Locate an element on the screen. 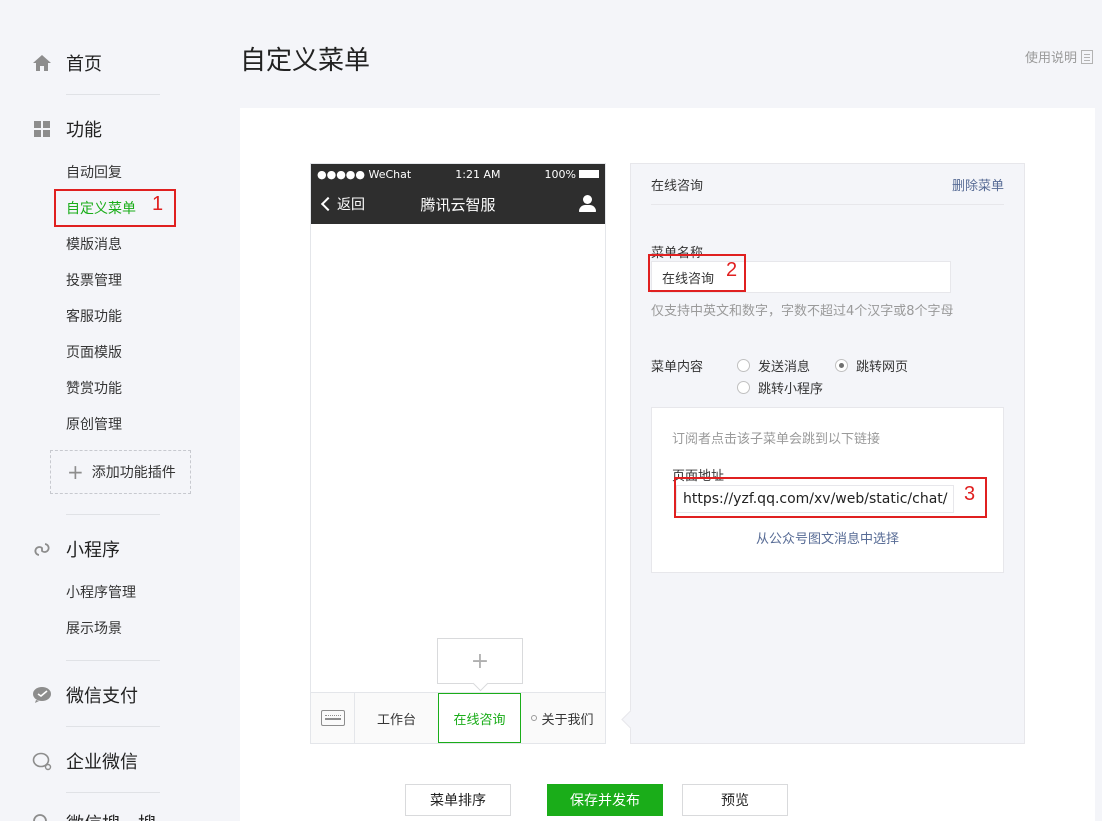 The width and height of the screenshot is (1102, 821). radio-jump-webpage: 跳转网页 is located at coordinates (871, 365).